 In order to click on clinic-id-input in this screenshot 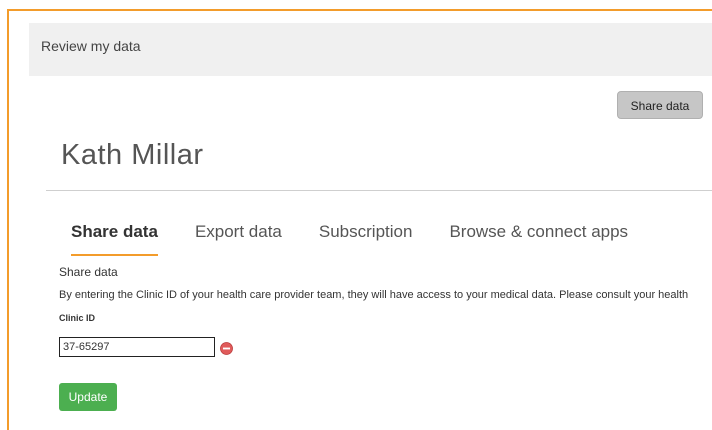, I will do `click(137, 347)`.